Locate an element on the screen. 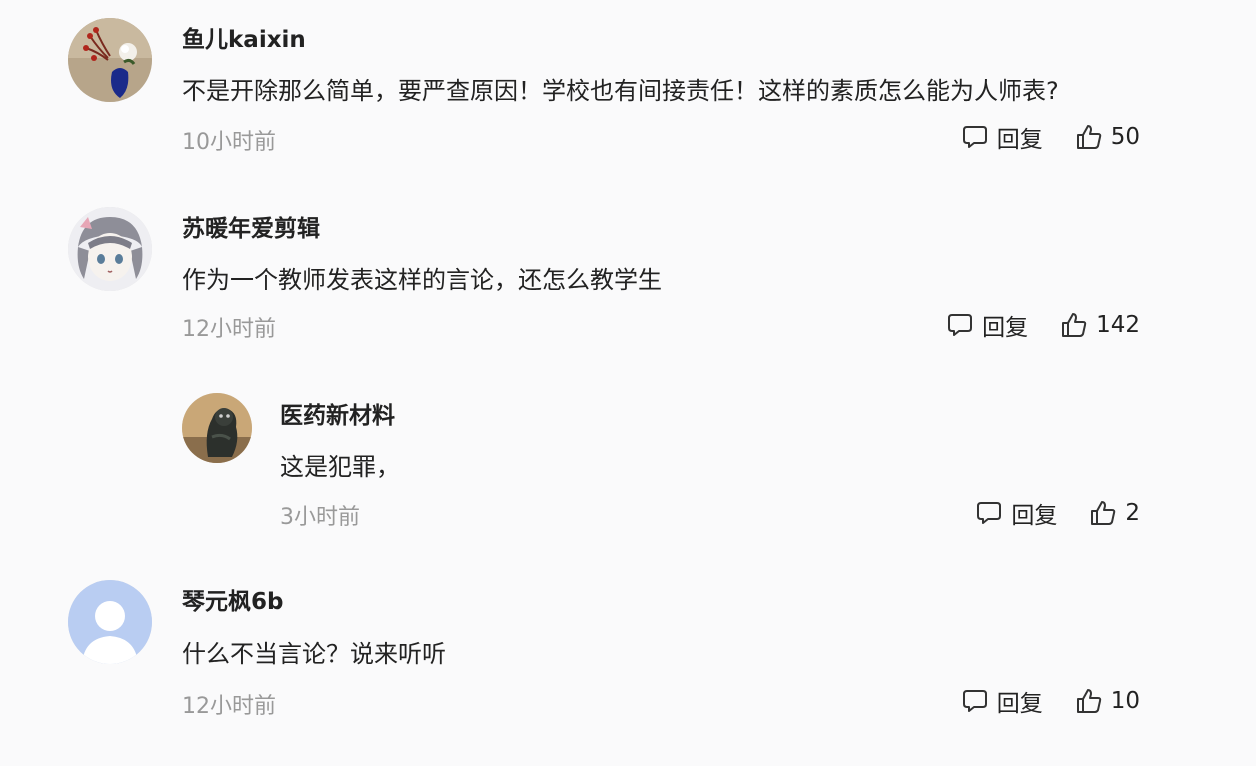 The height and width of the screenshot is (766, 1256). comment-text: 作为一个教师发表这样的言论，还怎么教学生 is located at coordinates (422, 280).